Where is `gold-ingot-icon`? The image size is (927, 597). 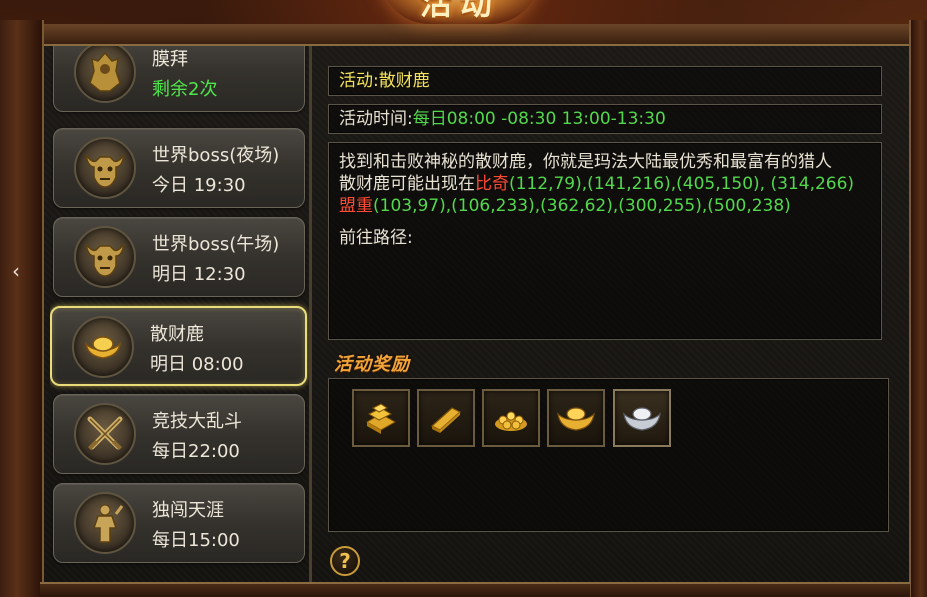 gold-ingot-icon is located at coordinates (103, 347).